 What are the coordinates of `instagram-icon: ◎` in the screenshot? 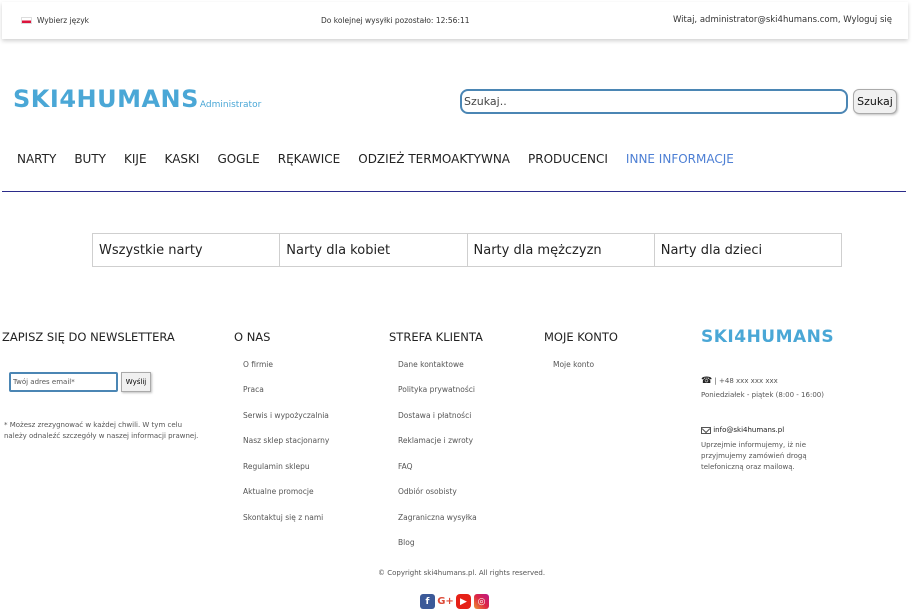 It's located at (481, 601).